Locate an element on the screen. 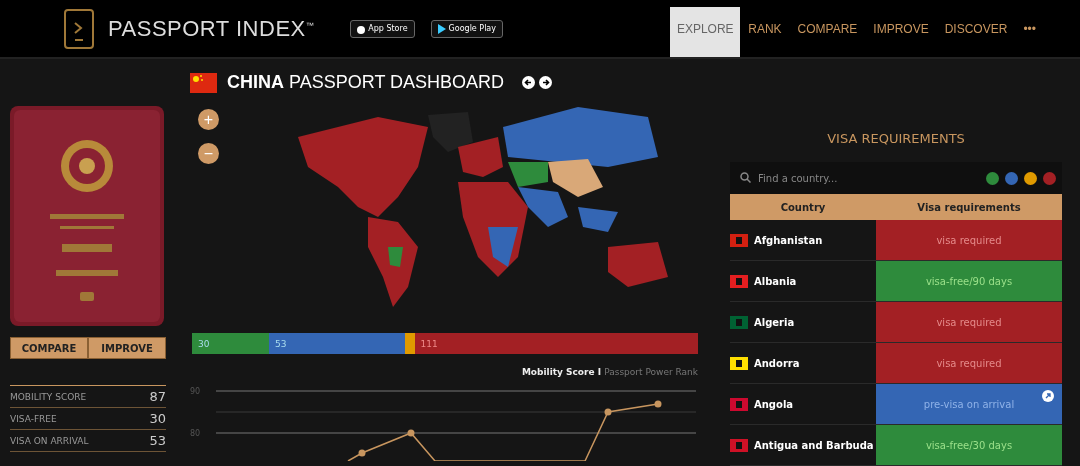  nav-tab: COMPARE is located at coordinates (827, 32).